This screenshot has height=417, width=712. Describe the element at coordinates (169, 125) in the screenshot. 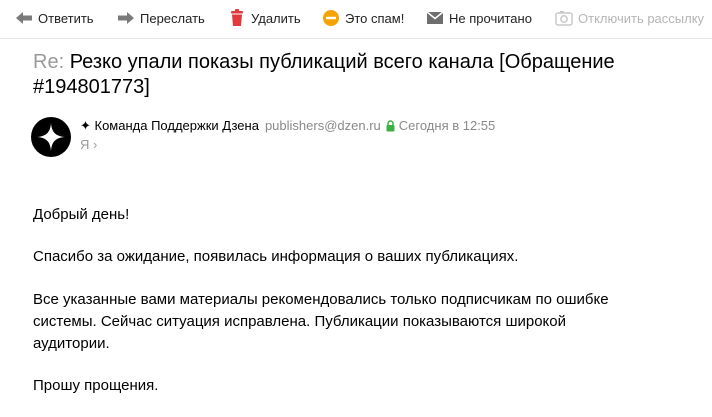

I see `sender-name: ✦ Команда Поддержки Дзена` at that location.